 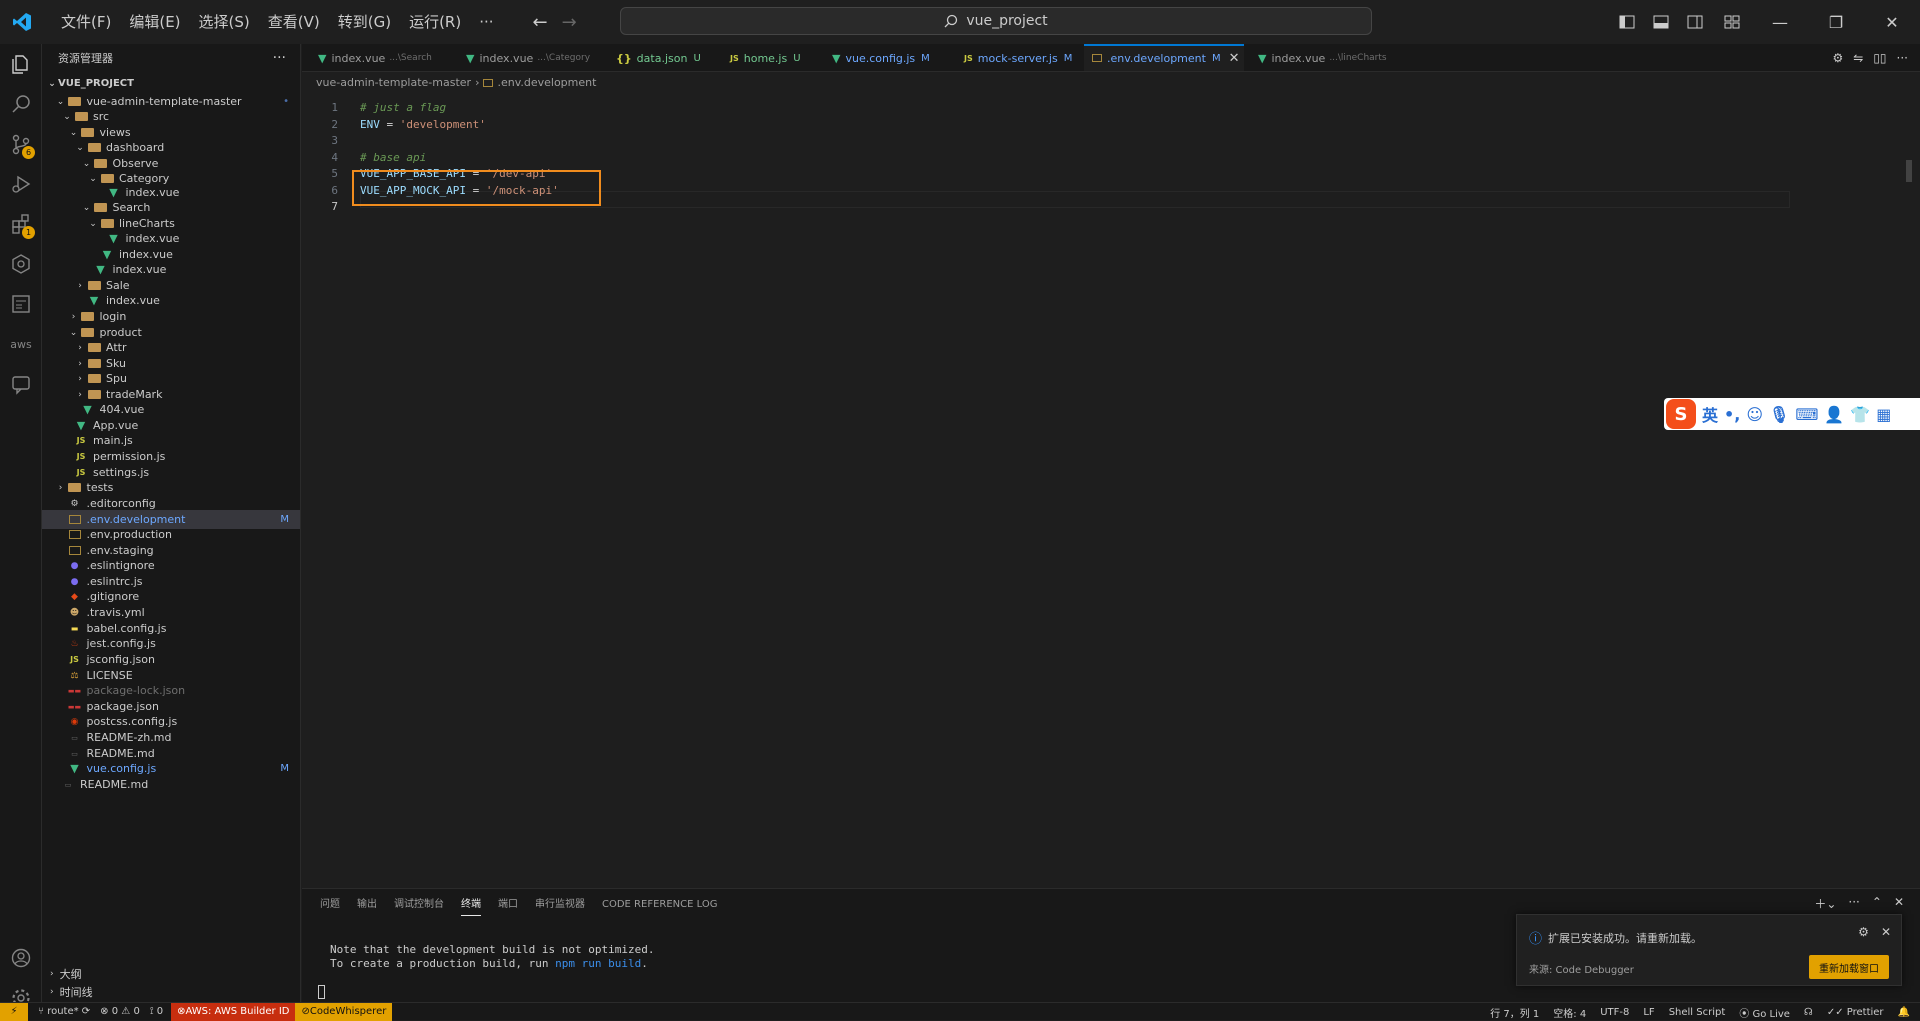 I want to click on eslint-icon: ●, so click(x=75, y=566).